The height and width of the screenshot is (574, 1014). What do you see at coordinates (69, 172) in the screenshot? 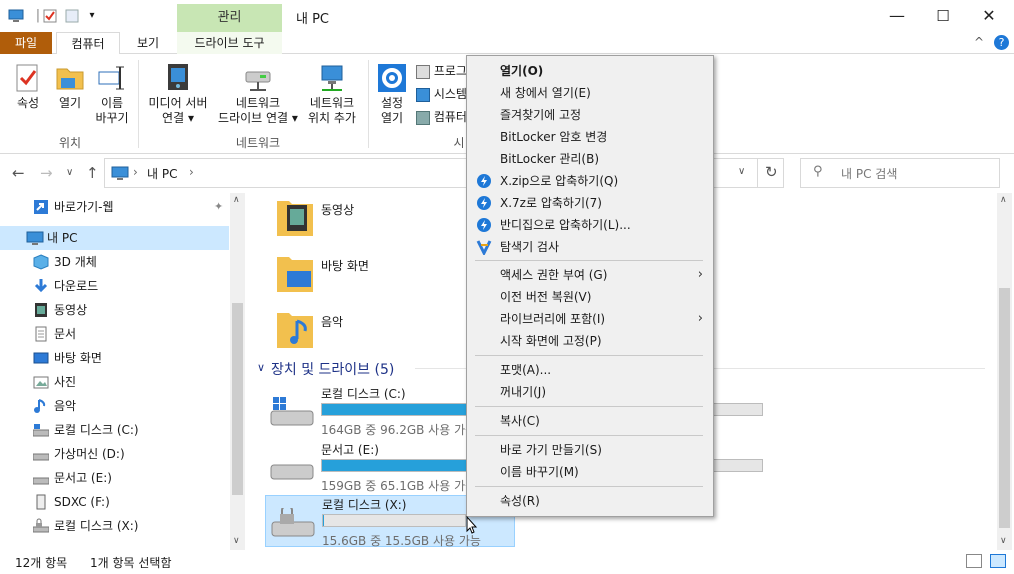
I see `recent-locations-icon: ∨` at bounding box center [69, 172].